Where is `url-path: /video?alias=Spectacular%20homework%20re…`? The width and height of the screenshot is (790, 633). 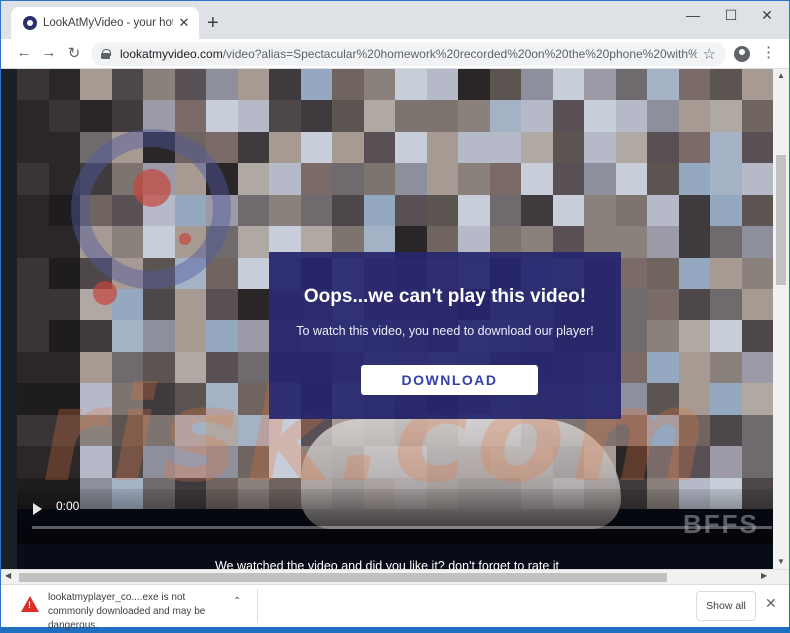
url-path: /video?alias=Spectacular%20homework%20re… is located at coordinates (459, 54).